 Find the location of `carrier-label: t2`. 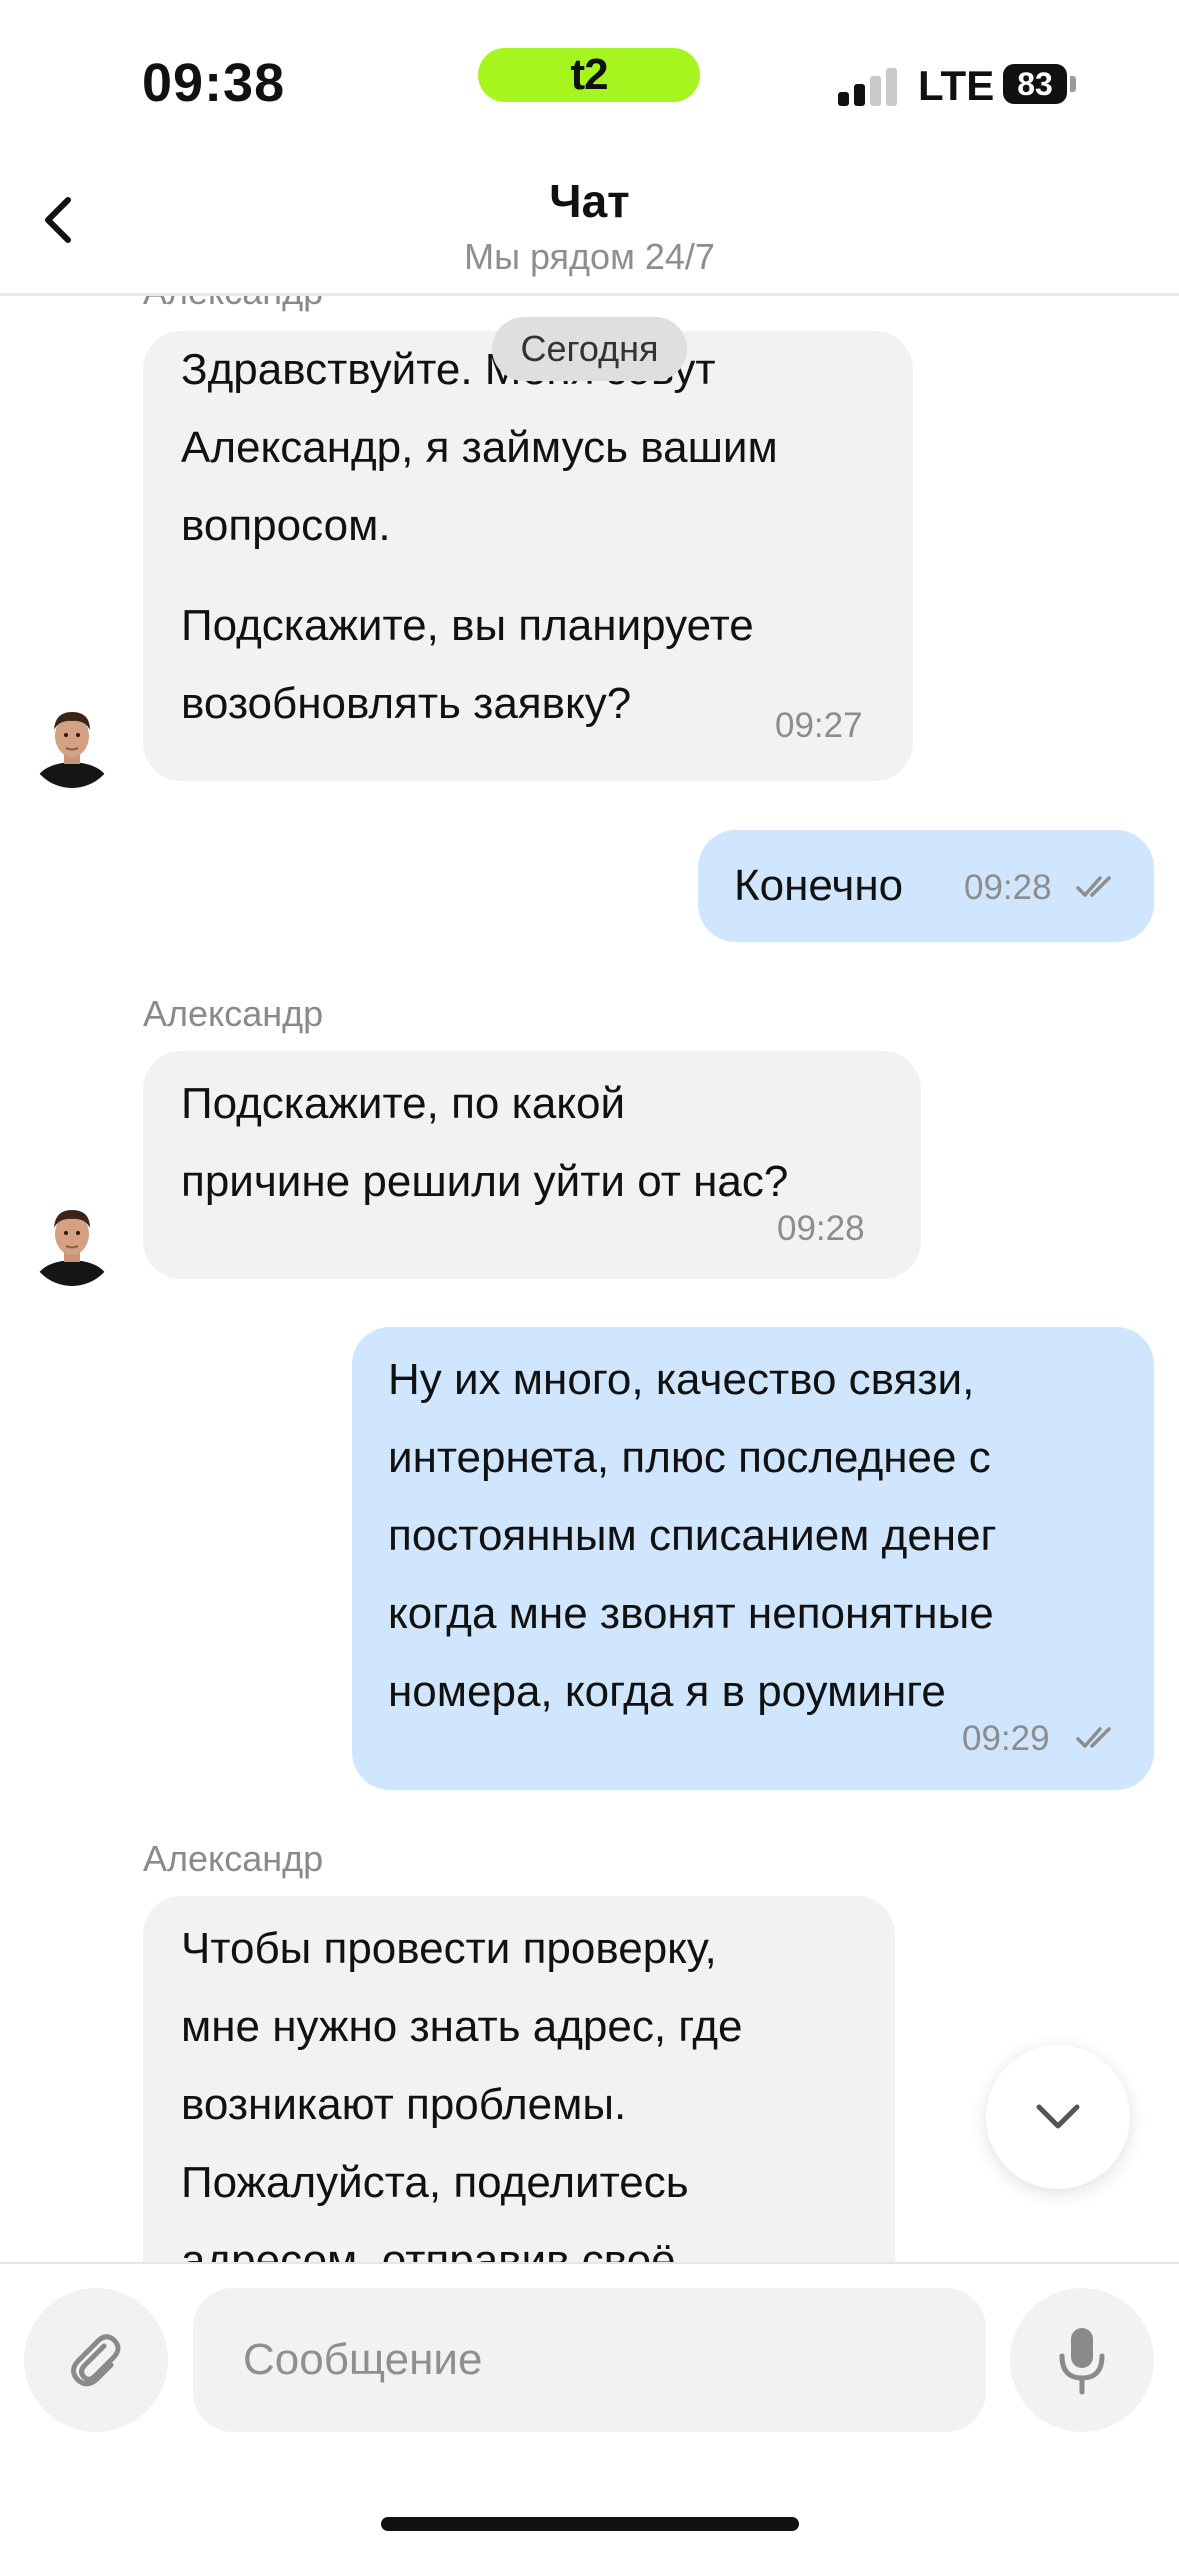

carrier-label: t2 is located at coordinates (589, 74).